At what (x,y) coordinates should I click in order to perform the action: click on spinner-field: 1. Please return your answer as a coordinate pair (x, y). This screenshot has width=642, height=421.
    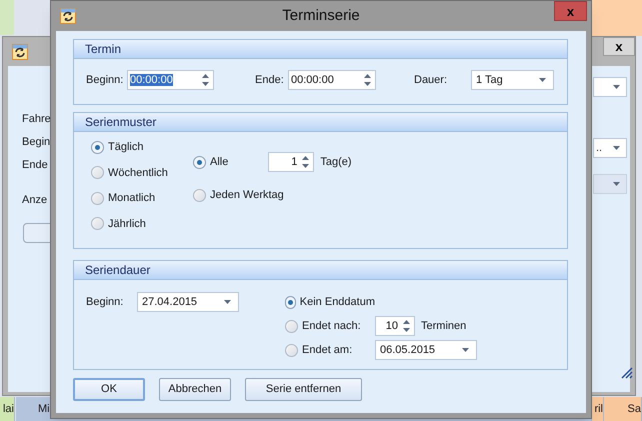
    Looking at the image, I should click on (291, 162).